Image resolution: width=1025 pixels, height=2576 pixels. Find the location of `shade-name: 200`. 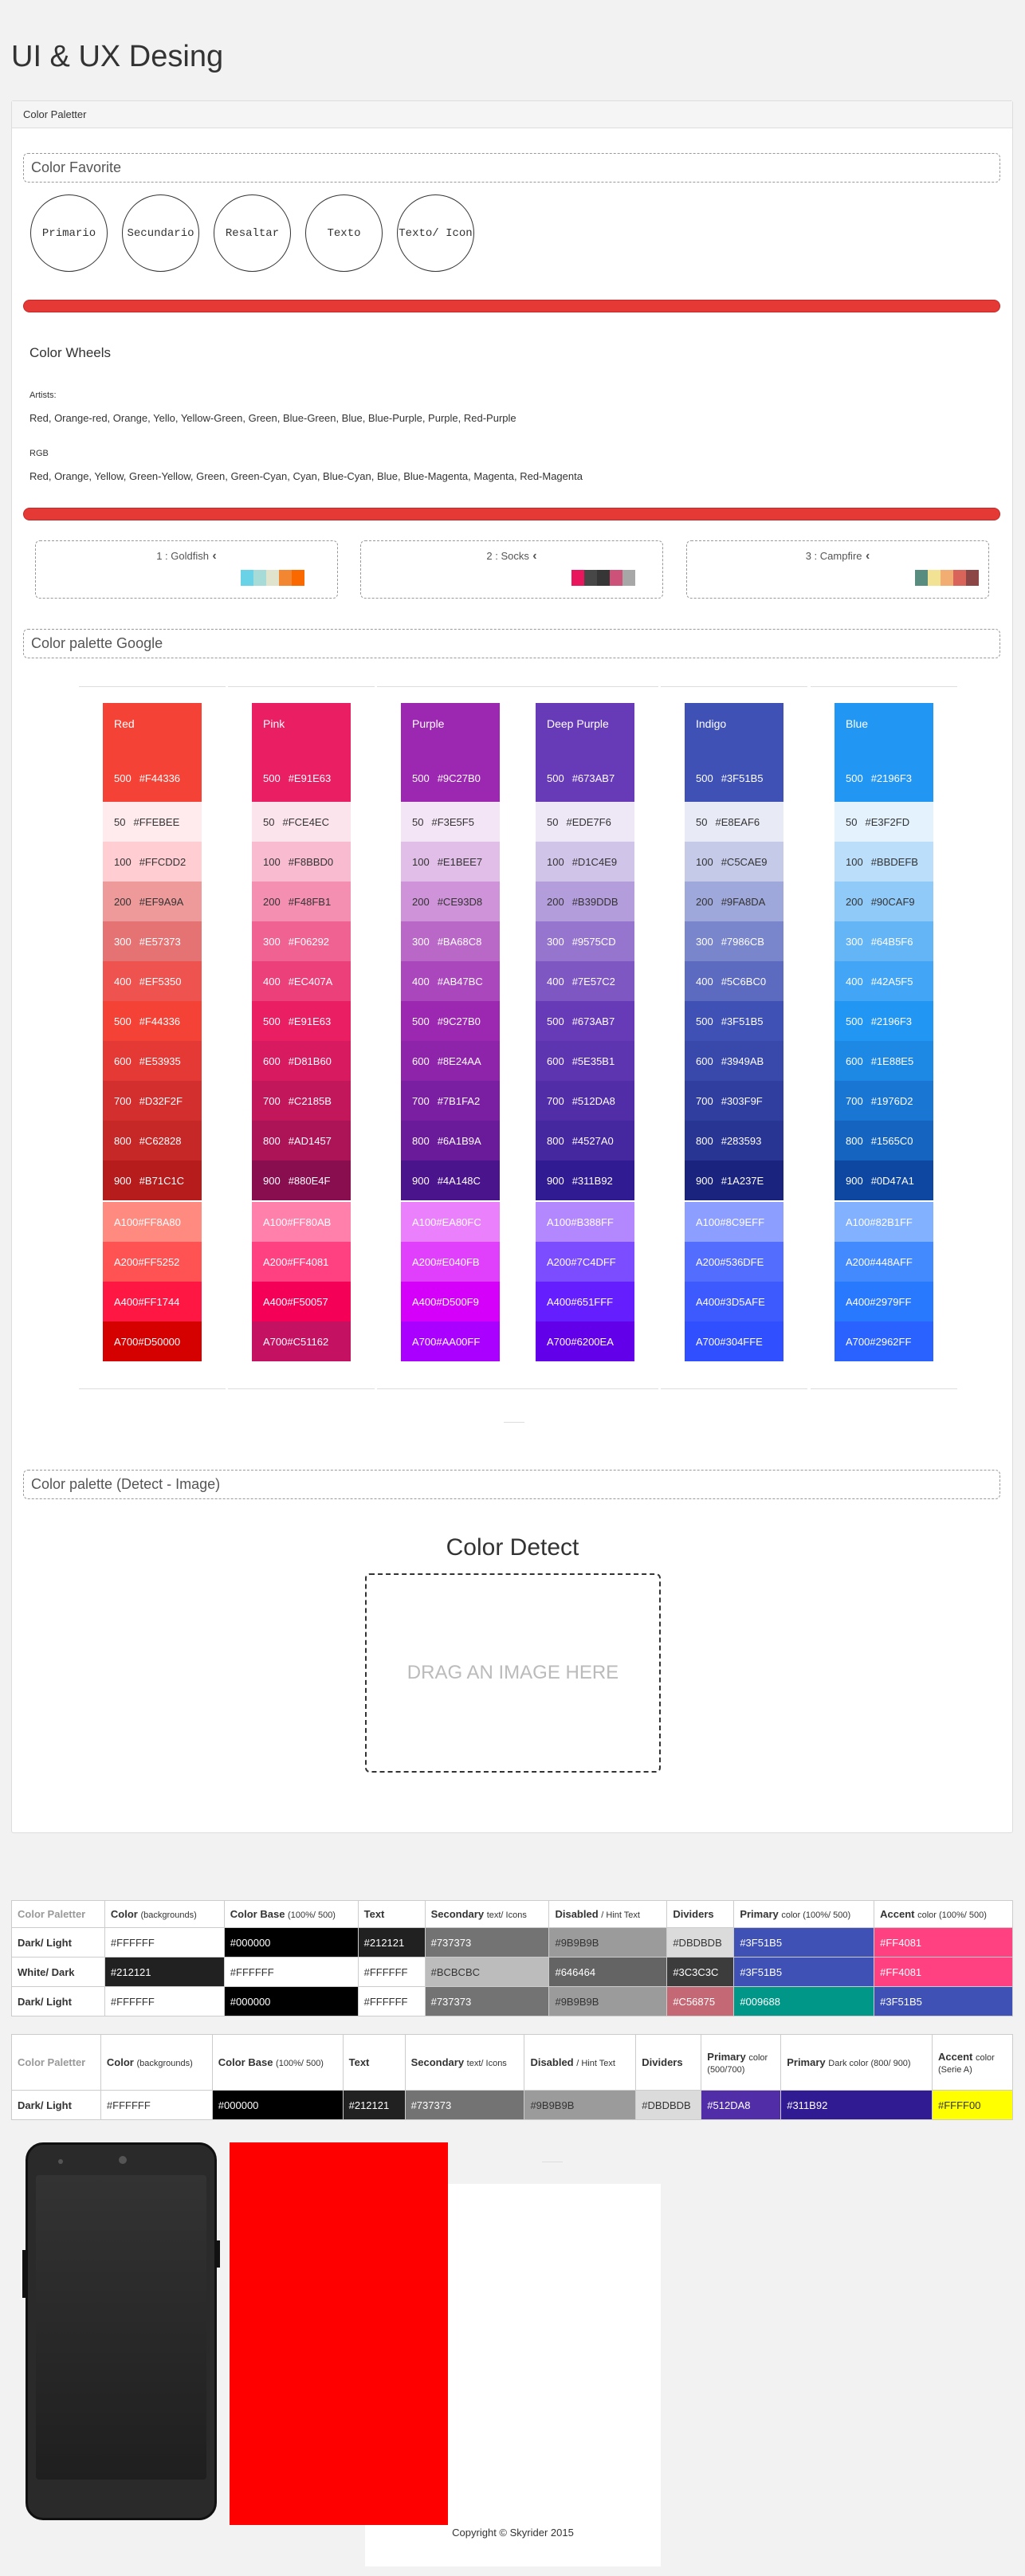

shade-name: 200 is located at coordinates (854, 901).